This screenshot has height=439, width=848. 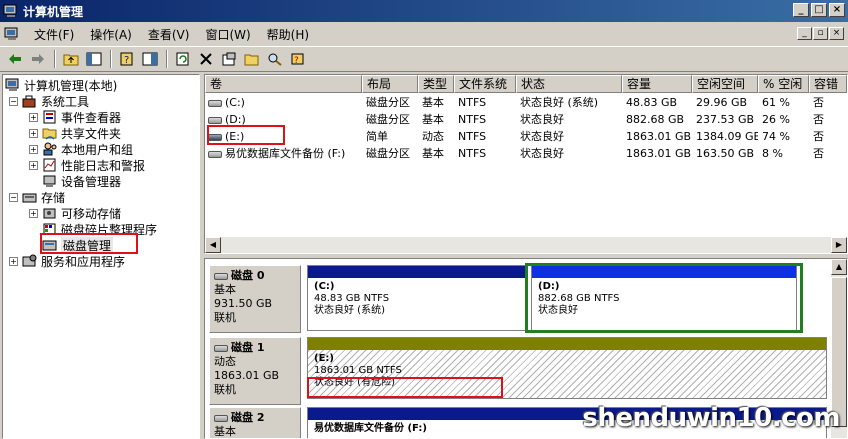 I want to click on menu-view: 查看(V), so click(x=169, y=34).